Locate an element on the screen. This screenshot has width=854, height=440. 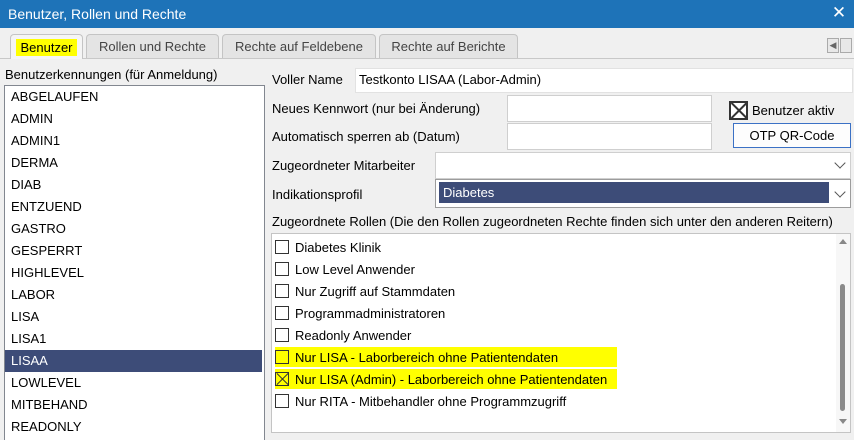
list-item-selected: LISAA is located at coordinates (133, 361).